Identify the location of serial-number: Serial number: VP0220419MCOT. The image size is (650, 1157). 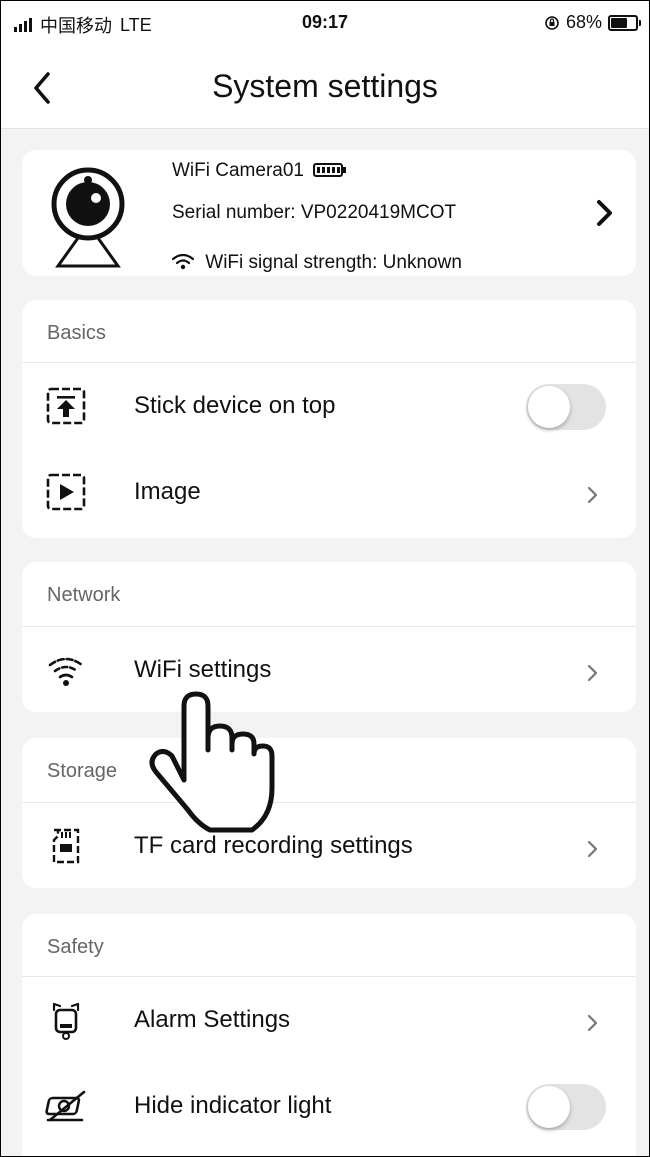
(314, 212).